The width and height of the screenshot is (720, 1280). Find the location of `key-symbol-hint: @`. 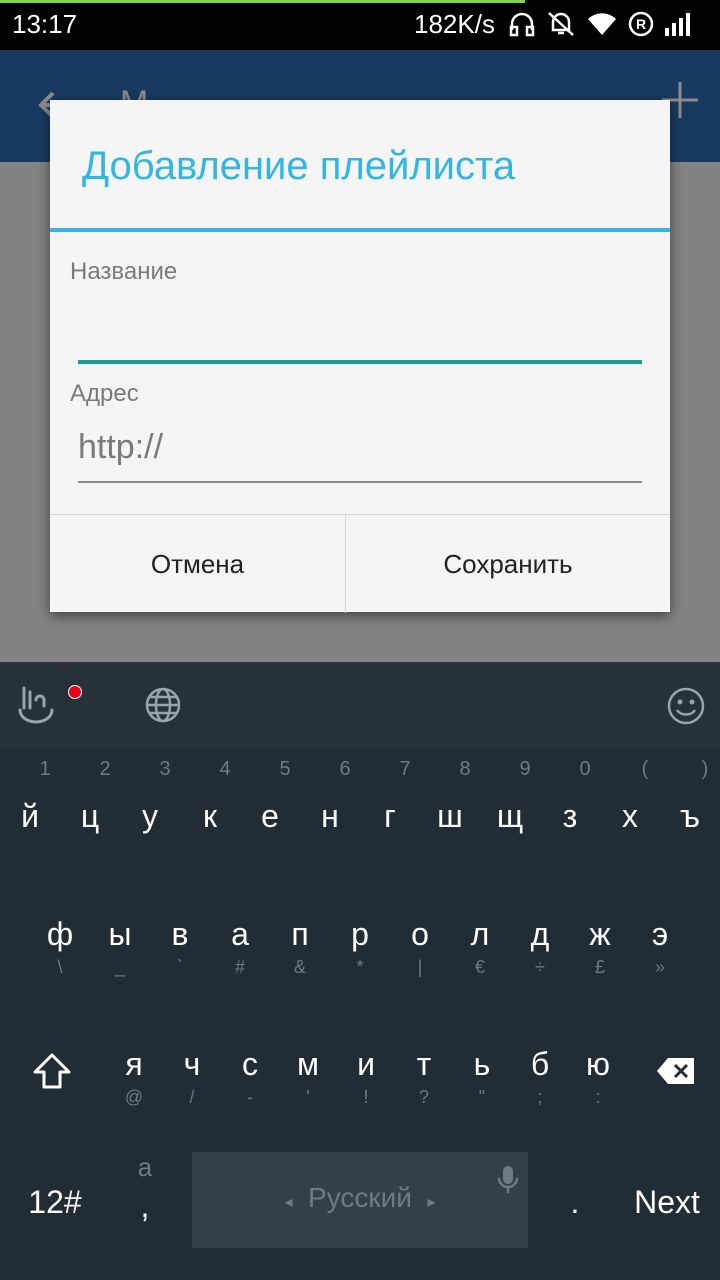

key-symbol-hint: @ is located at coordinates (134, 1097).